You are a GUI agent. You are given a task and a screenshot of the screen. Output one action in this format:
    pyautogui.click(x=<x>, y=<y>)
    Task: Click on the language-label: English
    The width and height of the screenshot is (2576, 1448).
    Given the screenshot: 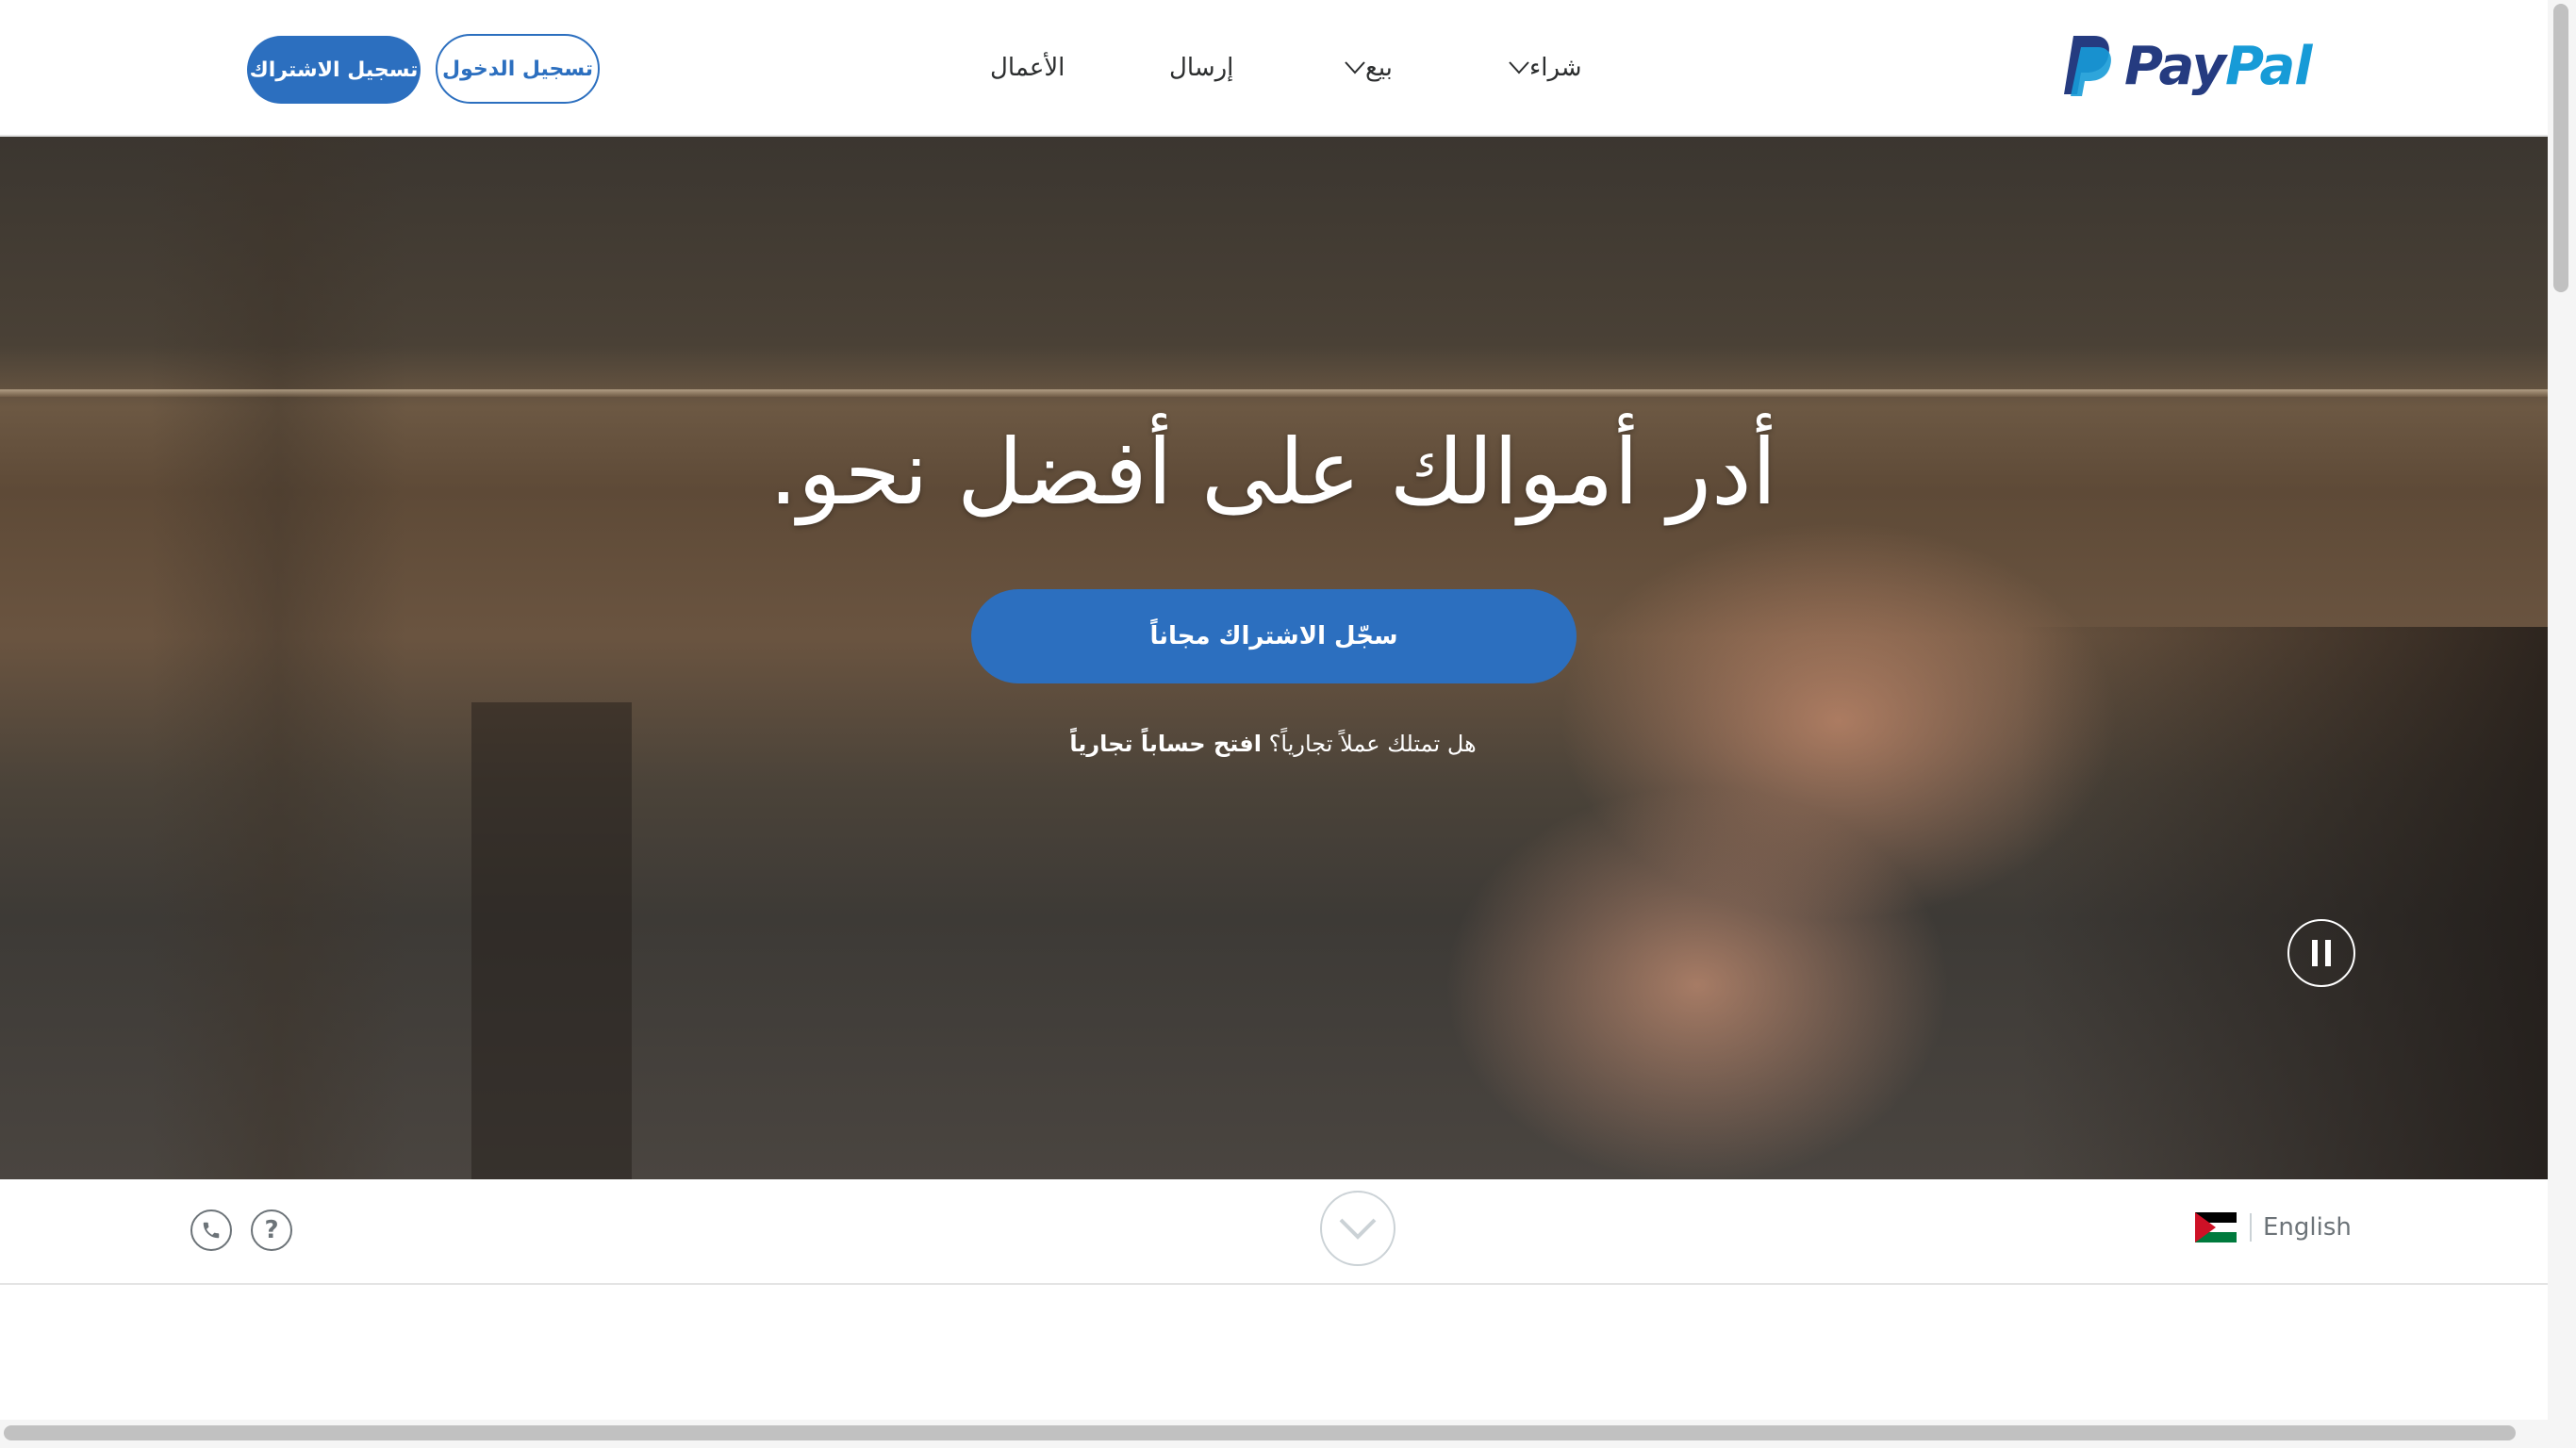 What is the action you would take?
    pyautogui.click(x=2307, y=1227)
    